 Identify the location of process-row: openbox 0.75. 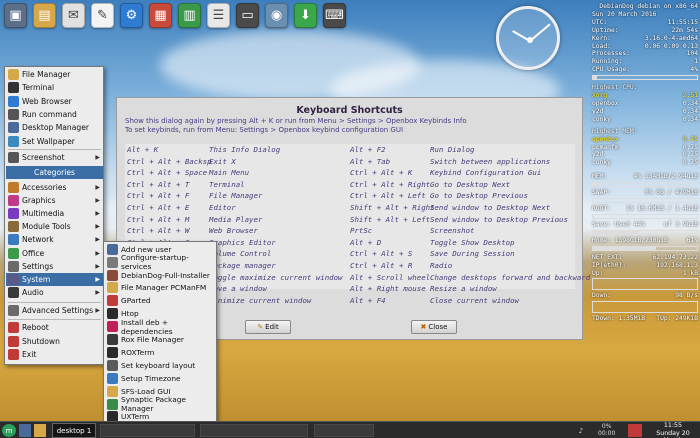
(645, 139).